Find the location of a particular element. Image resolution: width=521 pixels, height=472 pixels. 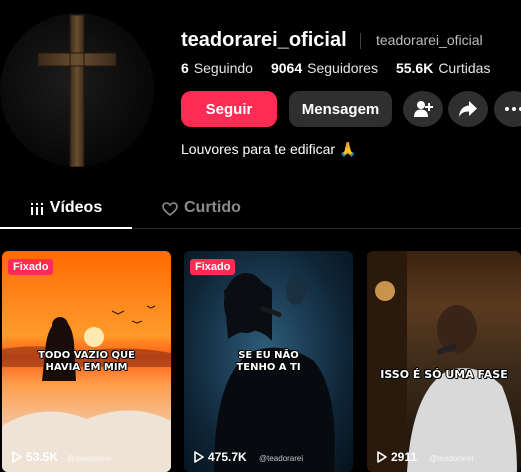

video-views: 2911 is located at coordinates (397, 457).